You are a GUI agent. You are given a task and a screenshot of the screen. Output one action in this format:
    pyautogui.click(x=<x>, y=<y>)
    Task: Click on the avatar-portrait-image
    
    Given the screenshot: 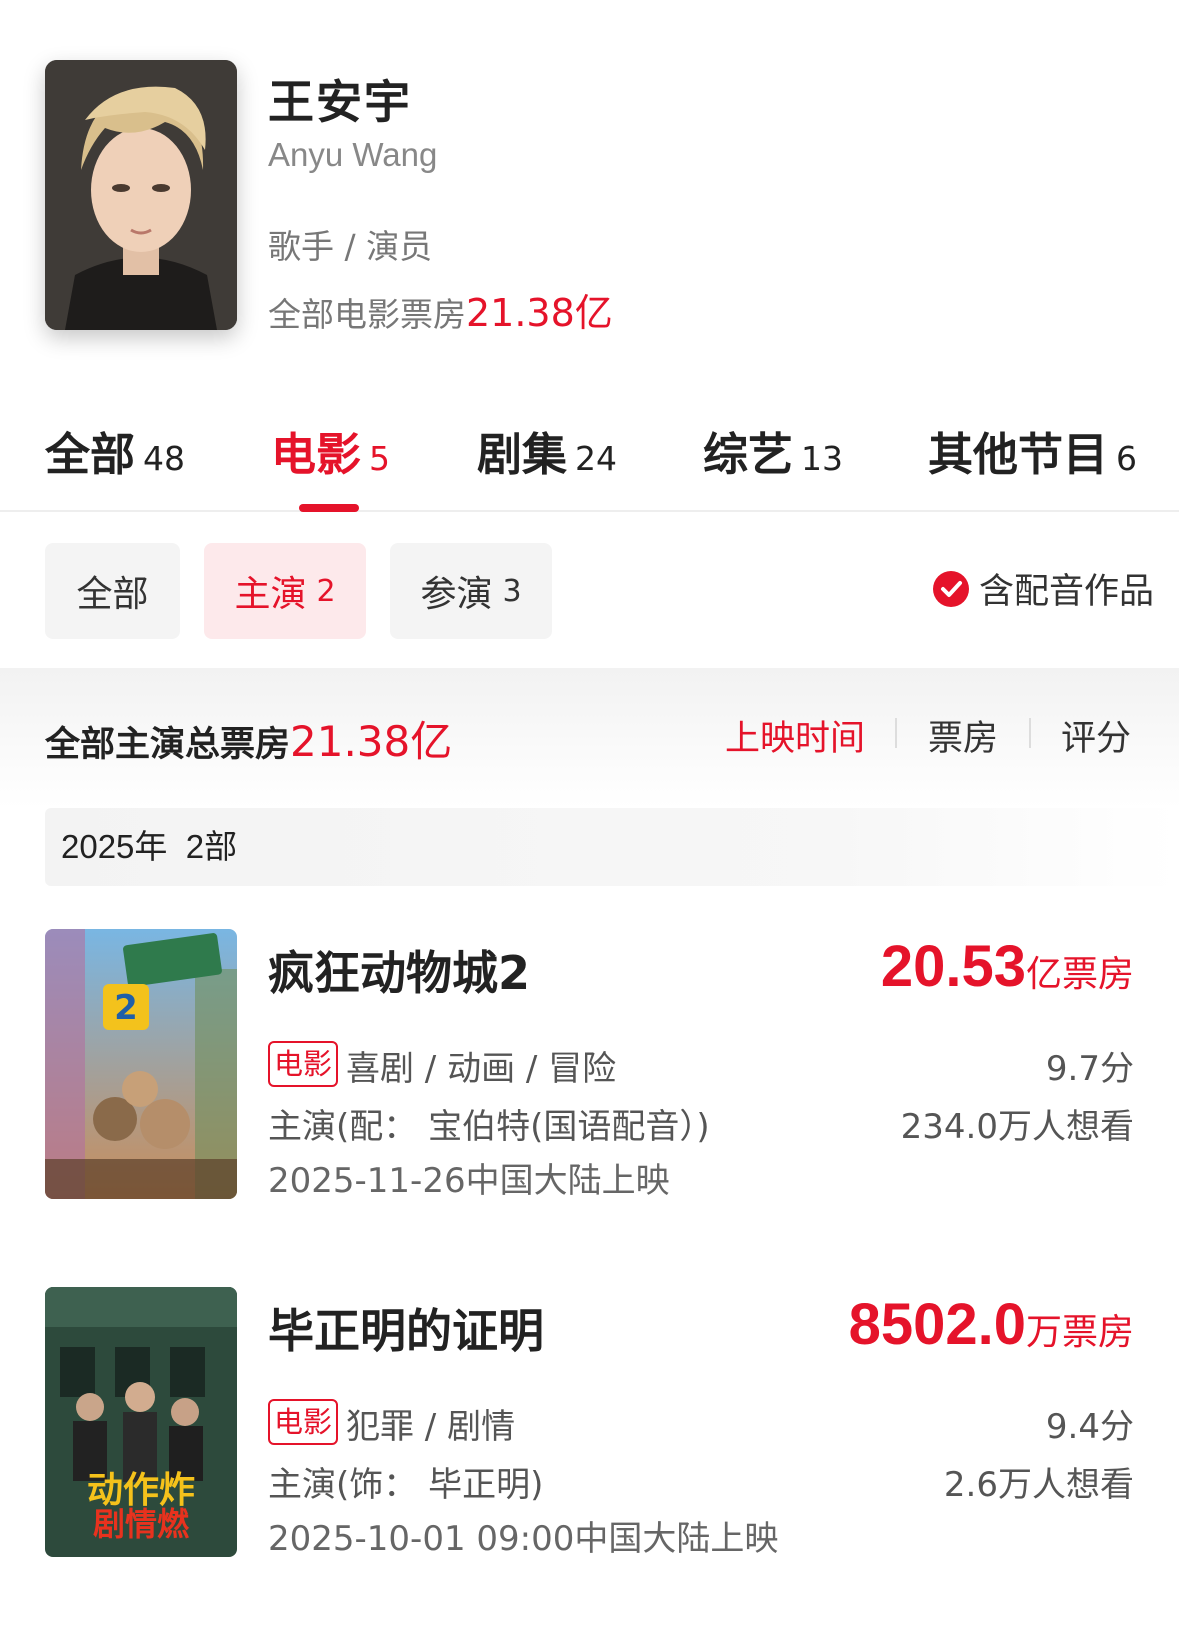 What is the action you would take?
    pyautogui.click(x=141, y=195)
    